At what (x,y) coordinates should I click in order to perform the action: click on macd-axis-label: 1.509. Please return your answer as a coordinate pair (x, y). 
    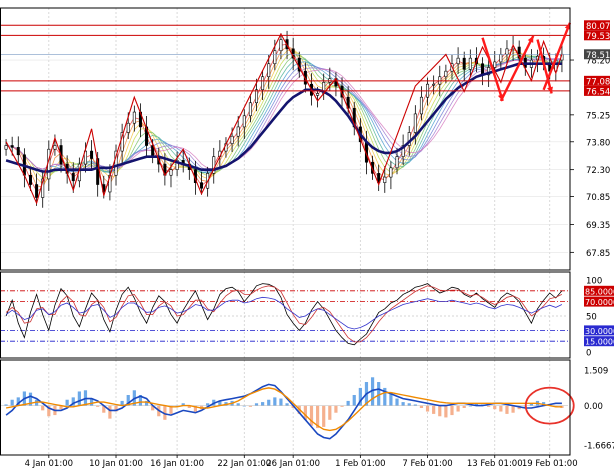
    Looking at the image, I should click on (596, 372).